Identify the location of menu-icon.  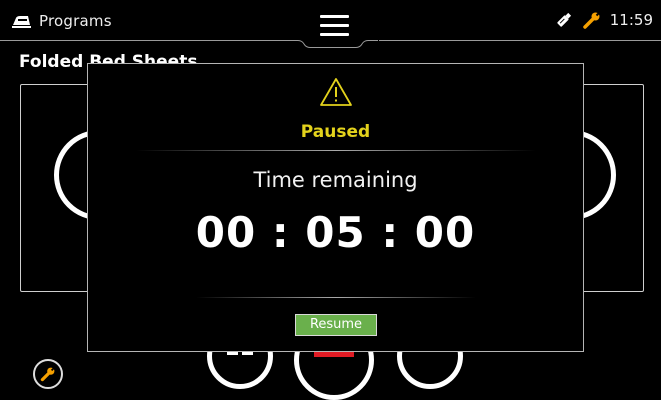
(334, 25).